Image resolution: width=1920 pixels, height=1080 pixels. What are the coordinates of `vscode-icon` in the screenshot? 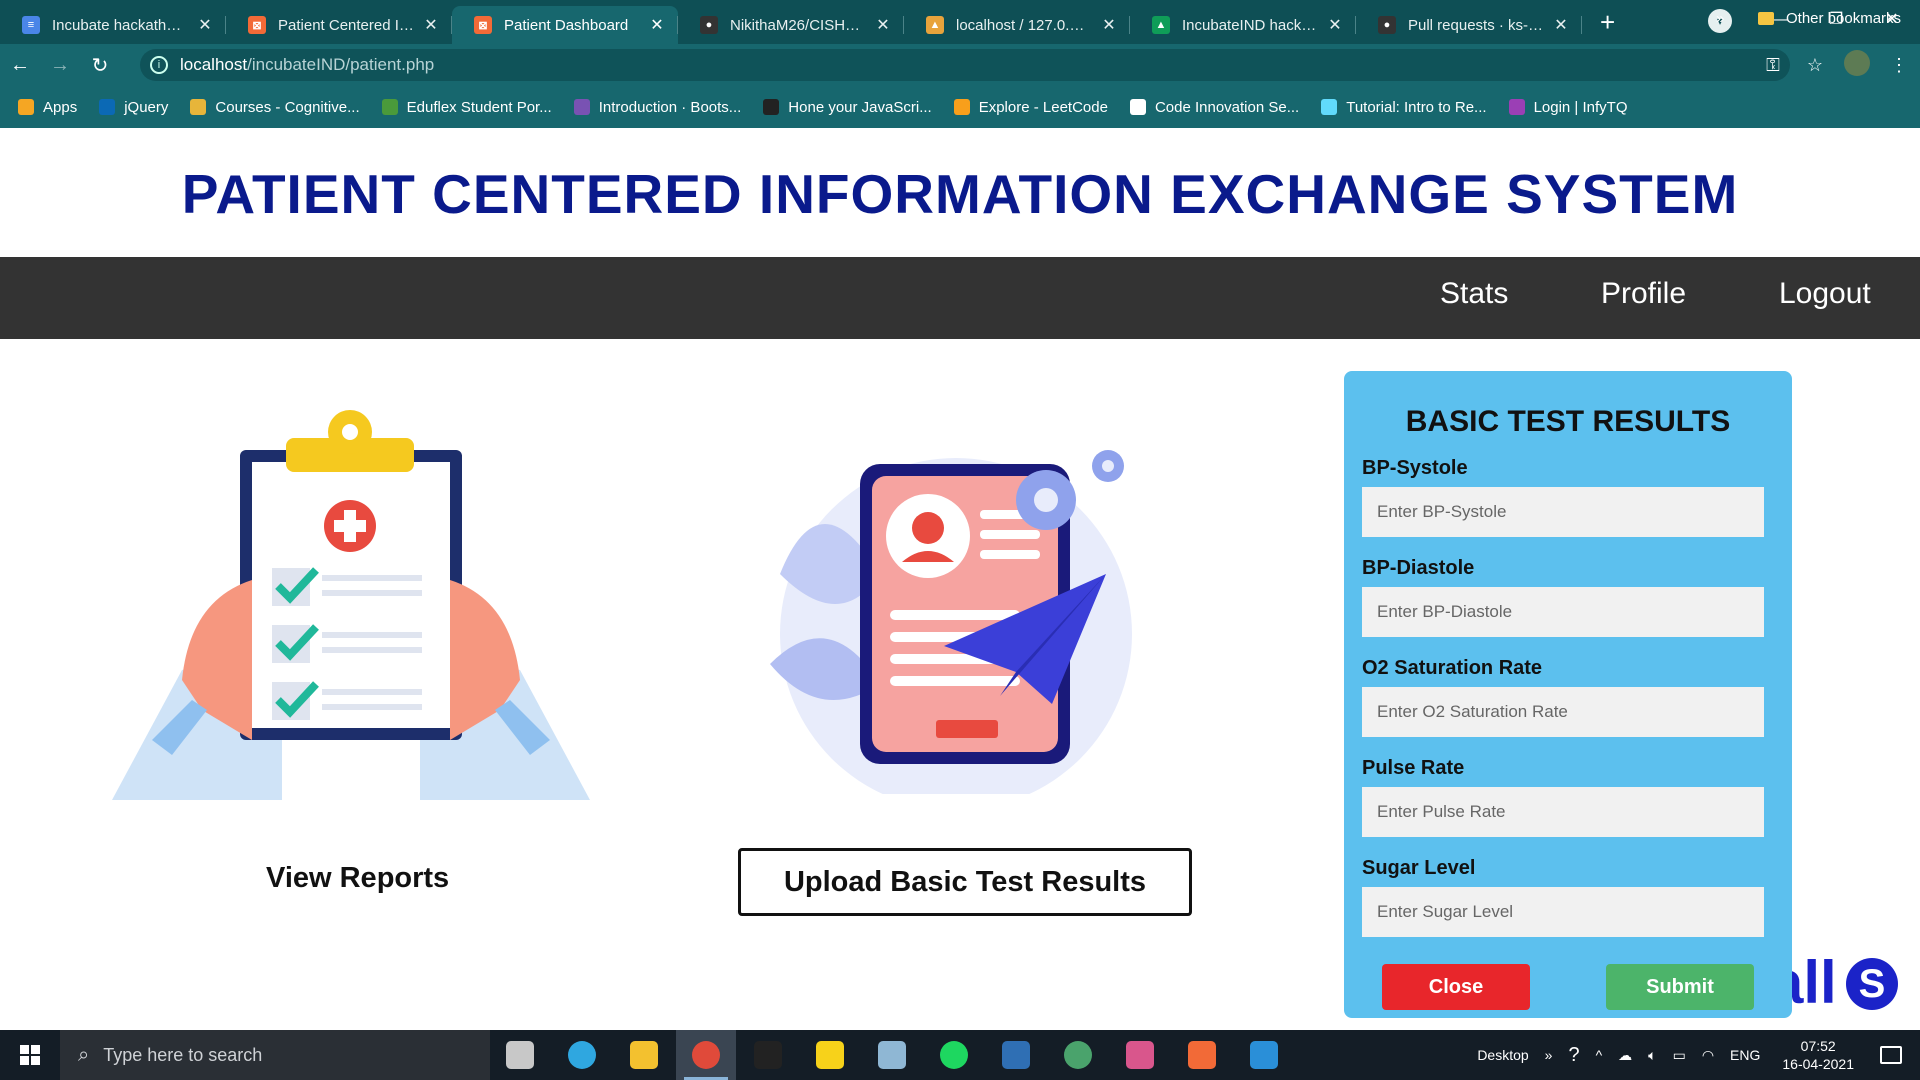 It's located at (1264, 1055).